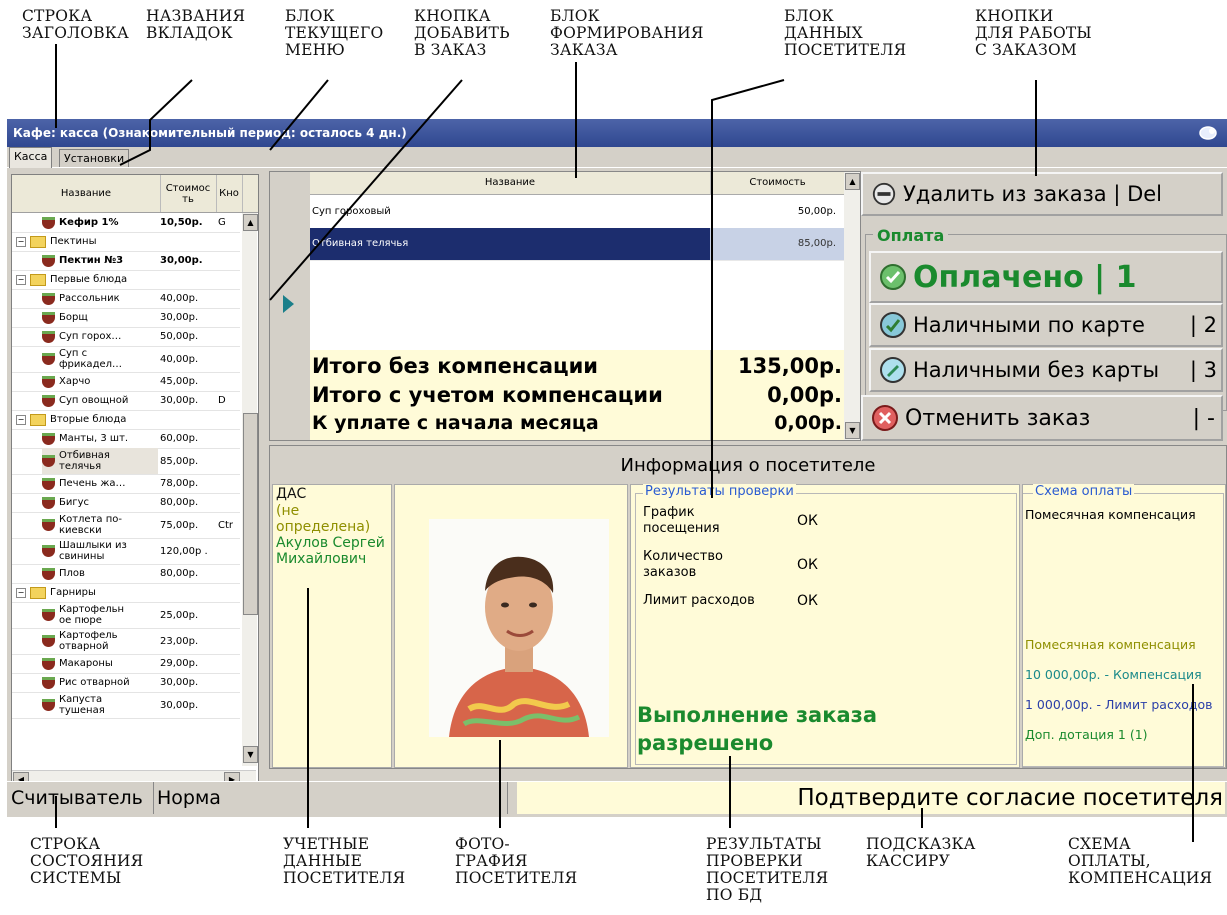 Image resolution: width=1227 pixels, height=915 pixels. What do you see at coordinates (250, 514) in the screenshot?
I see `scrollbar-thumb` at bounding box center [250, 514].